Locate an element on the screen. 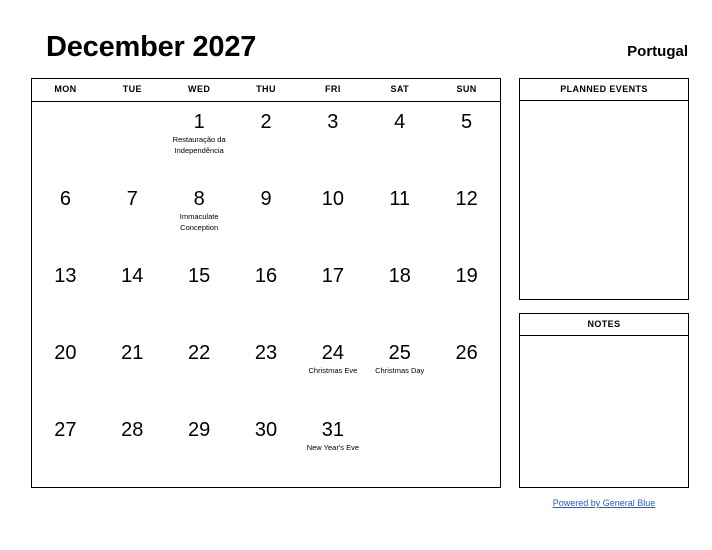 This screenshot has height=550, width=712. day-cell: 23 is located at coordinates (266, 371).